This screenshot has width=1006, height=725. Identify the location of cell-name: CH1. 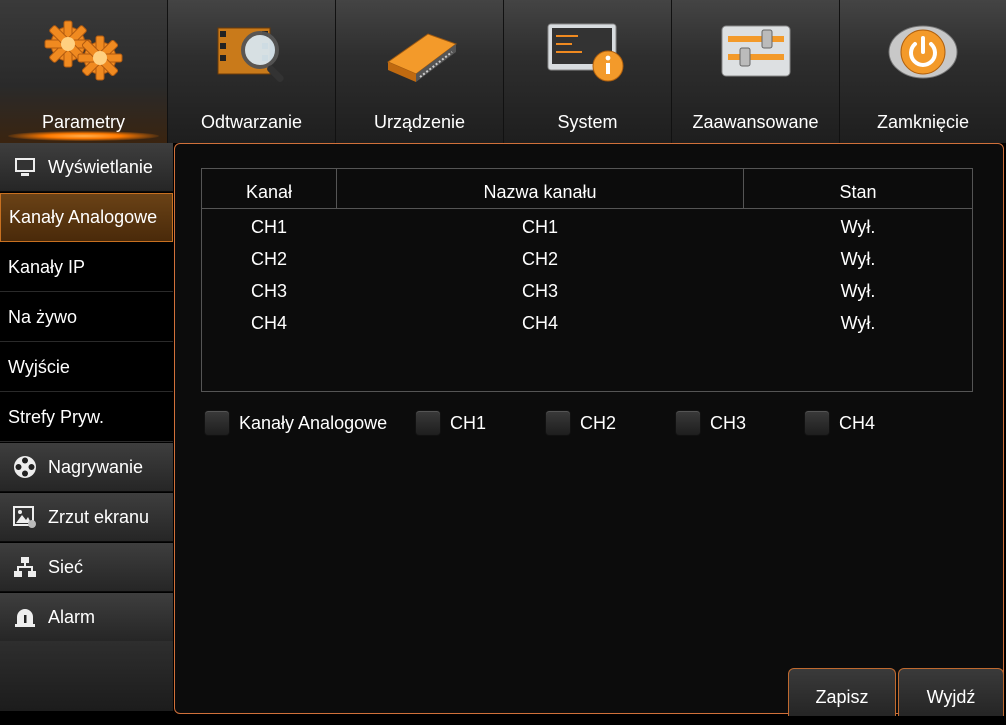
(539, 227).